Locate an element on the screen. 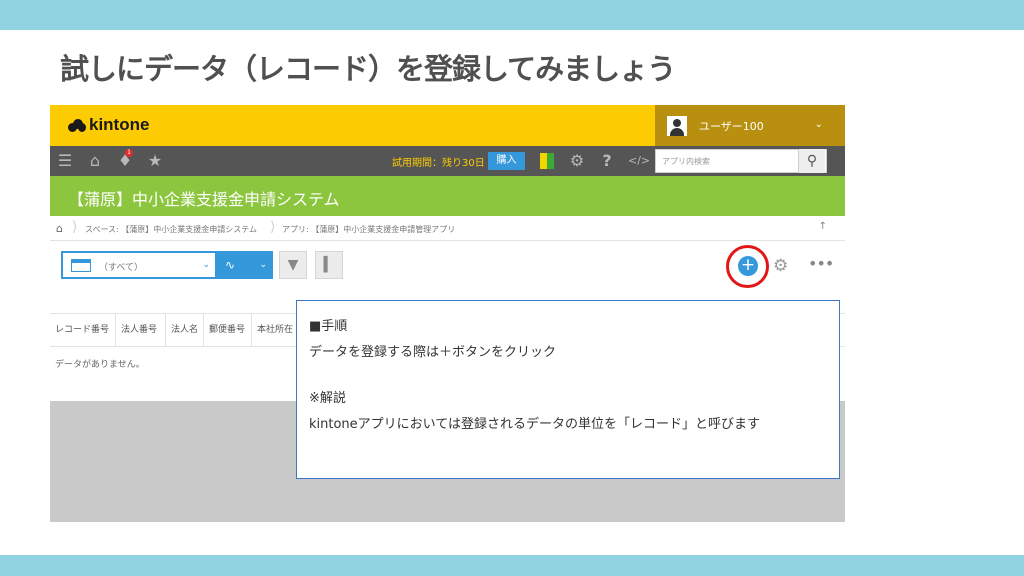  column-header: 本社所在 is located at coordinates (275, 330).